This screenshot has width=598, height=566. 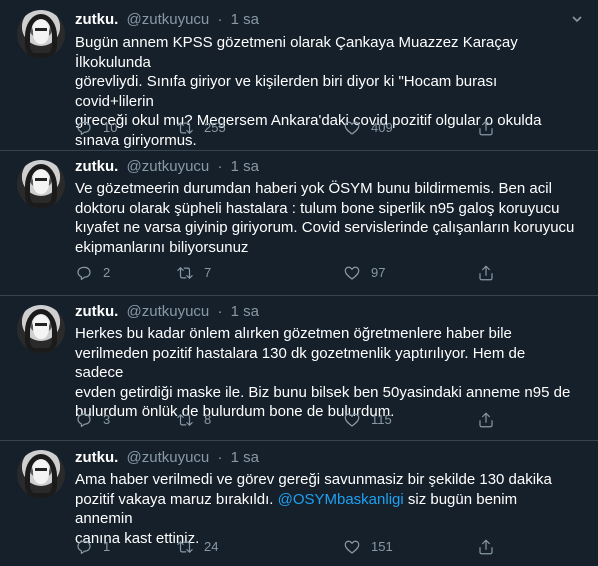 I want to click on like-button: 115, so click(x=367, y=420).